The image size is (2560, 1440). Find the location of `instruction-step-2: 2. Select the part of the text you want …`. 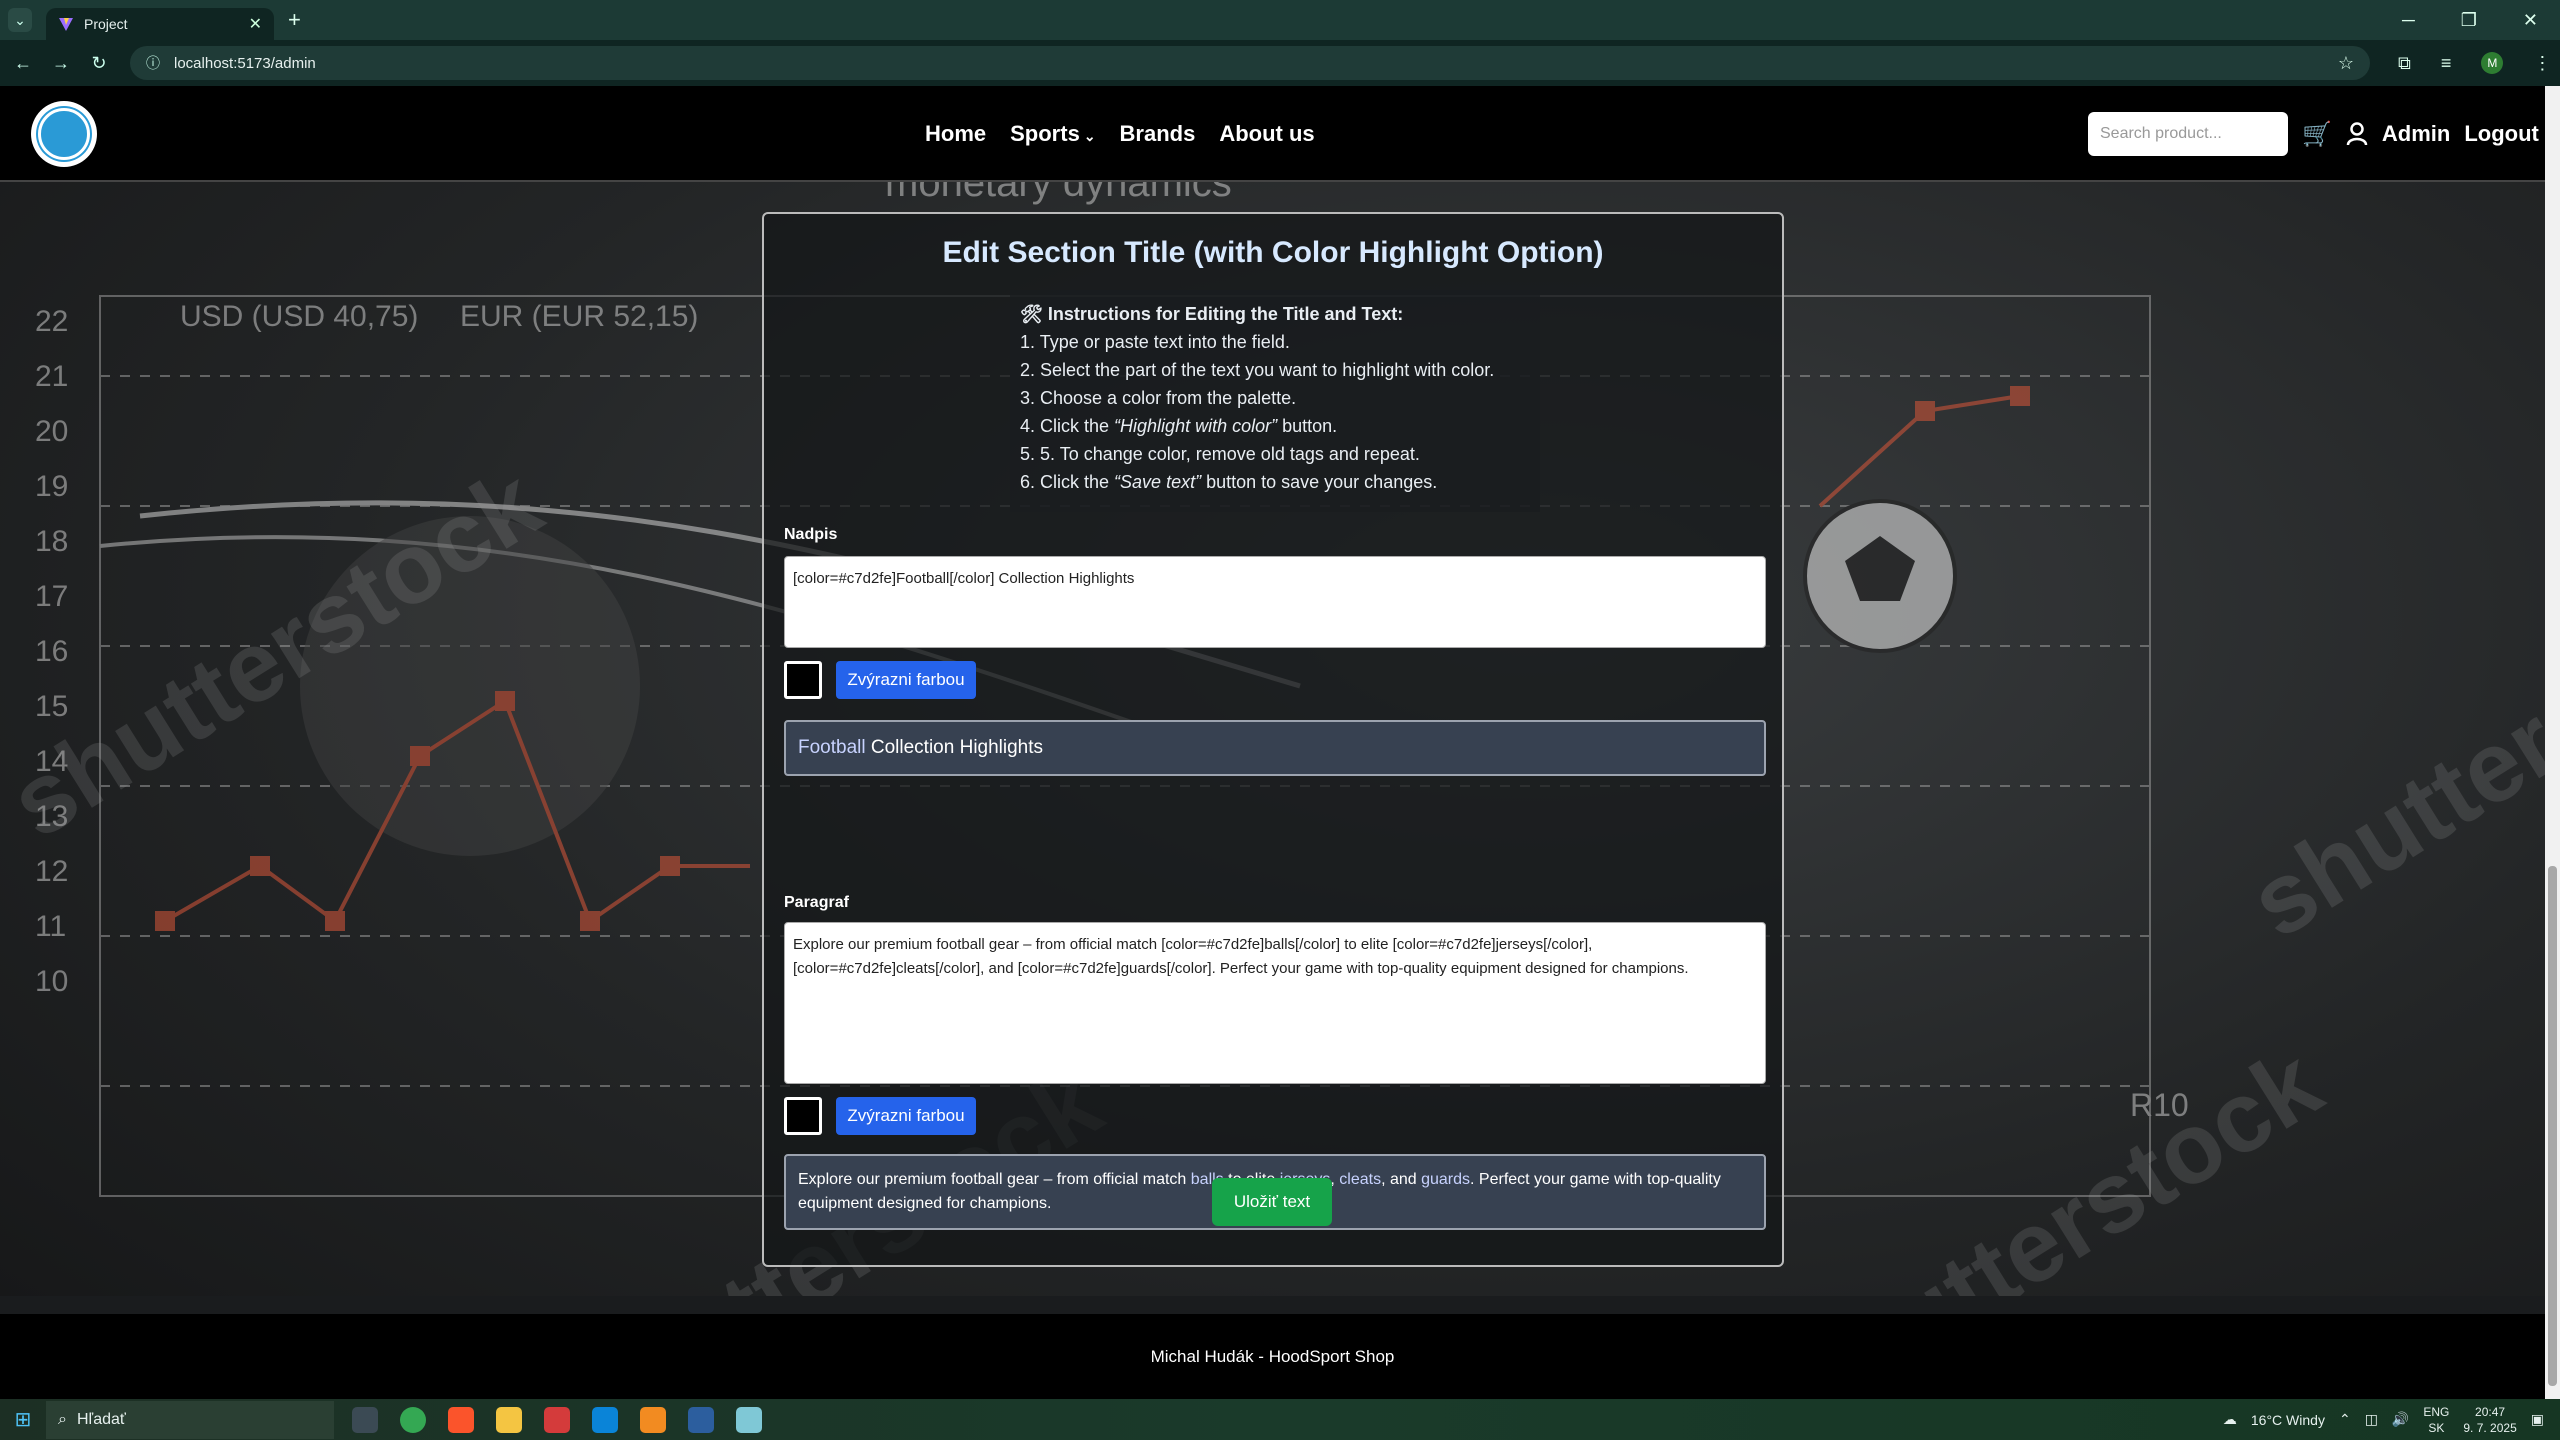

instruction-step-2: 2. Select the part of the text you want … is located at coordinates (1257, 370).